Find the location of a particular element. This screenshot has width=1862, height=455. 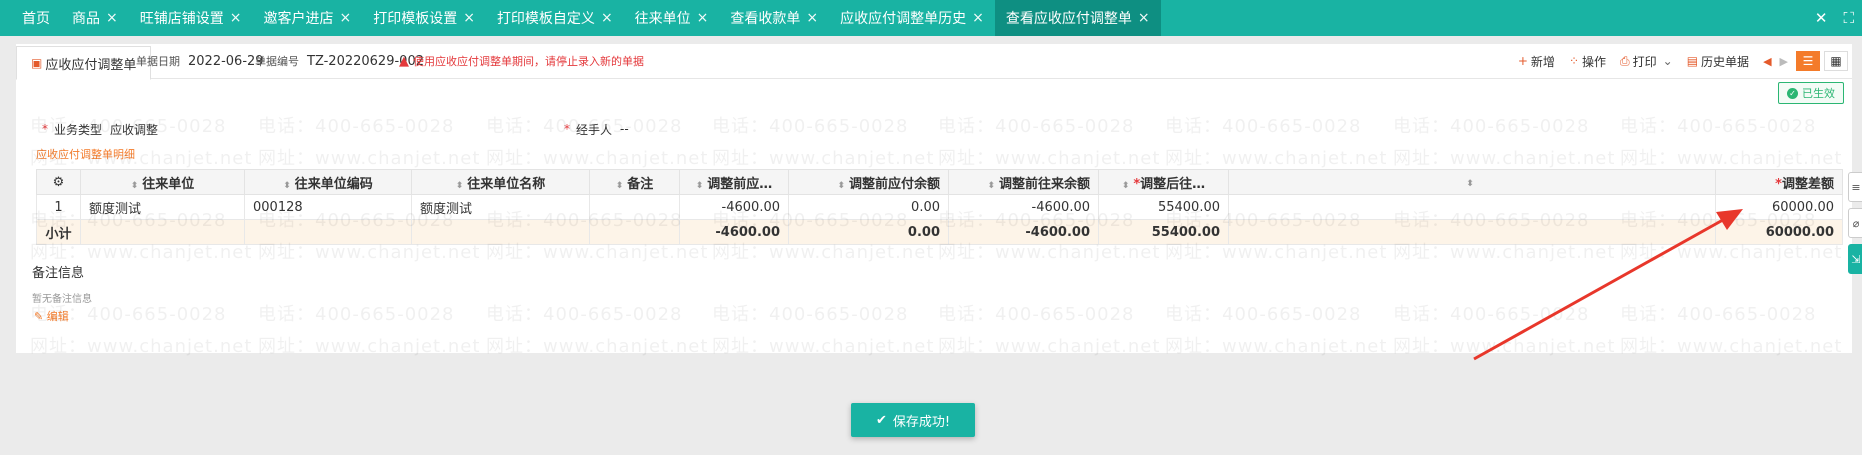

cell-before-payable: 0.00 is located at coordinates (868, 207).